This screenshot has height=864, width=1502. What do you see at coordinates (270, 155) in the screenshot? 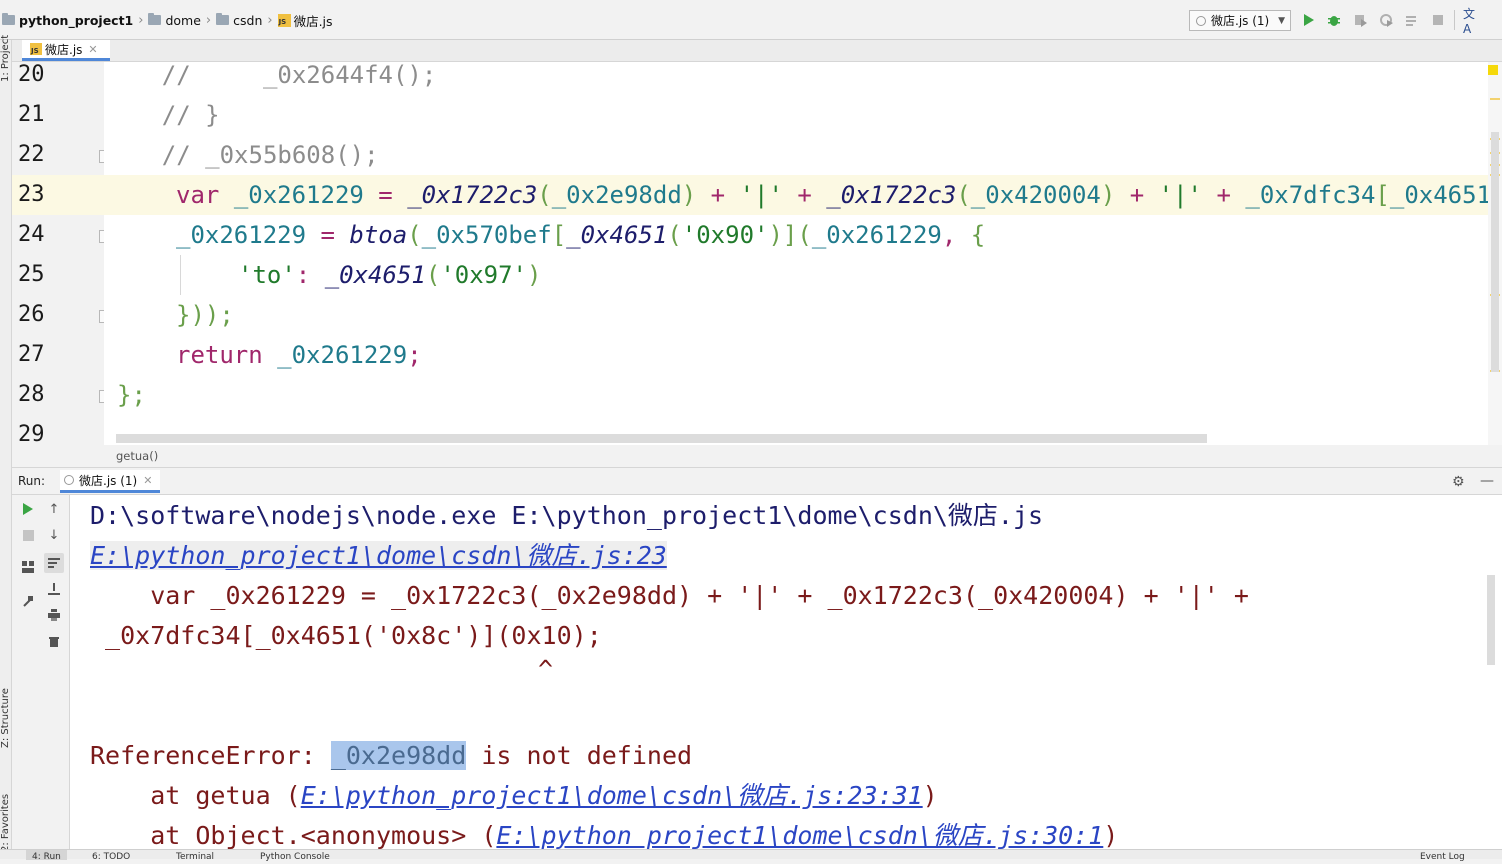
I see `code-line-22: // _0x55b608();` at bounding box center [270, 155].